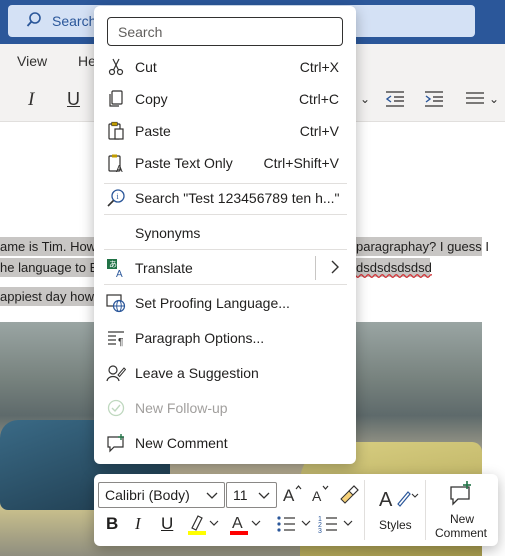 This screenshot has height=556, width=505. I want to click on selected-text-line: appiest day how, so click(48, 296).